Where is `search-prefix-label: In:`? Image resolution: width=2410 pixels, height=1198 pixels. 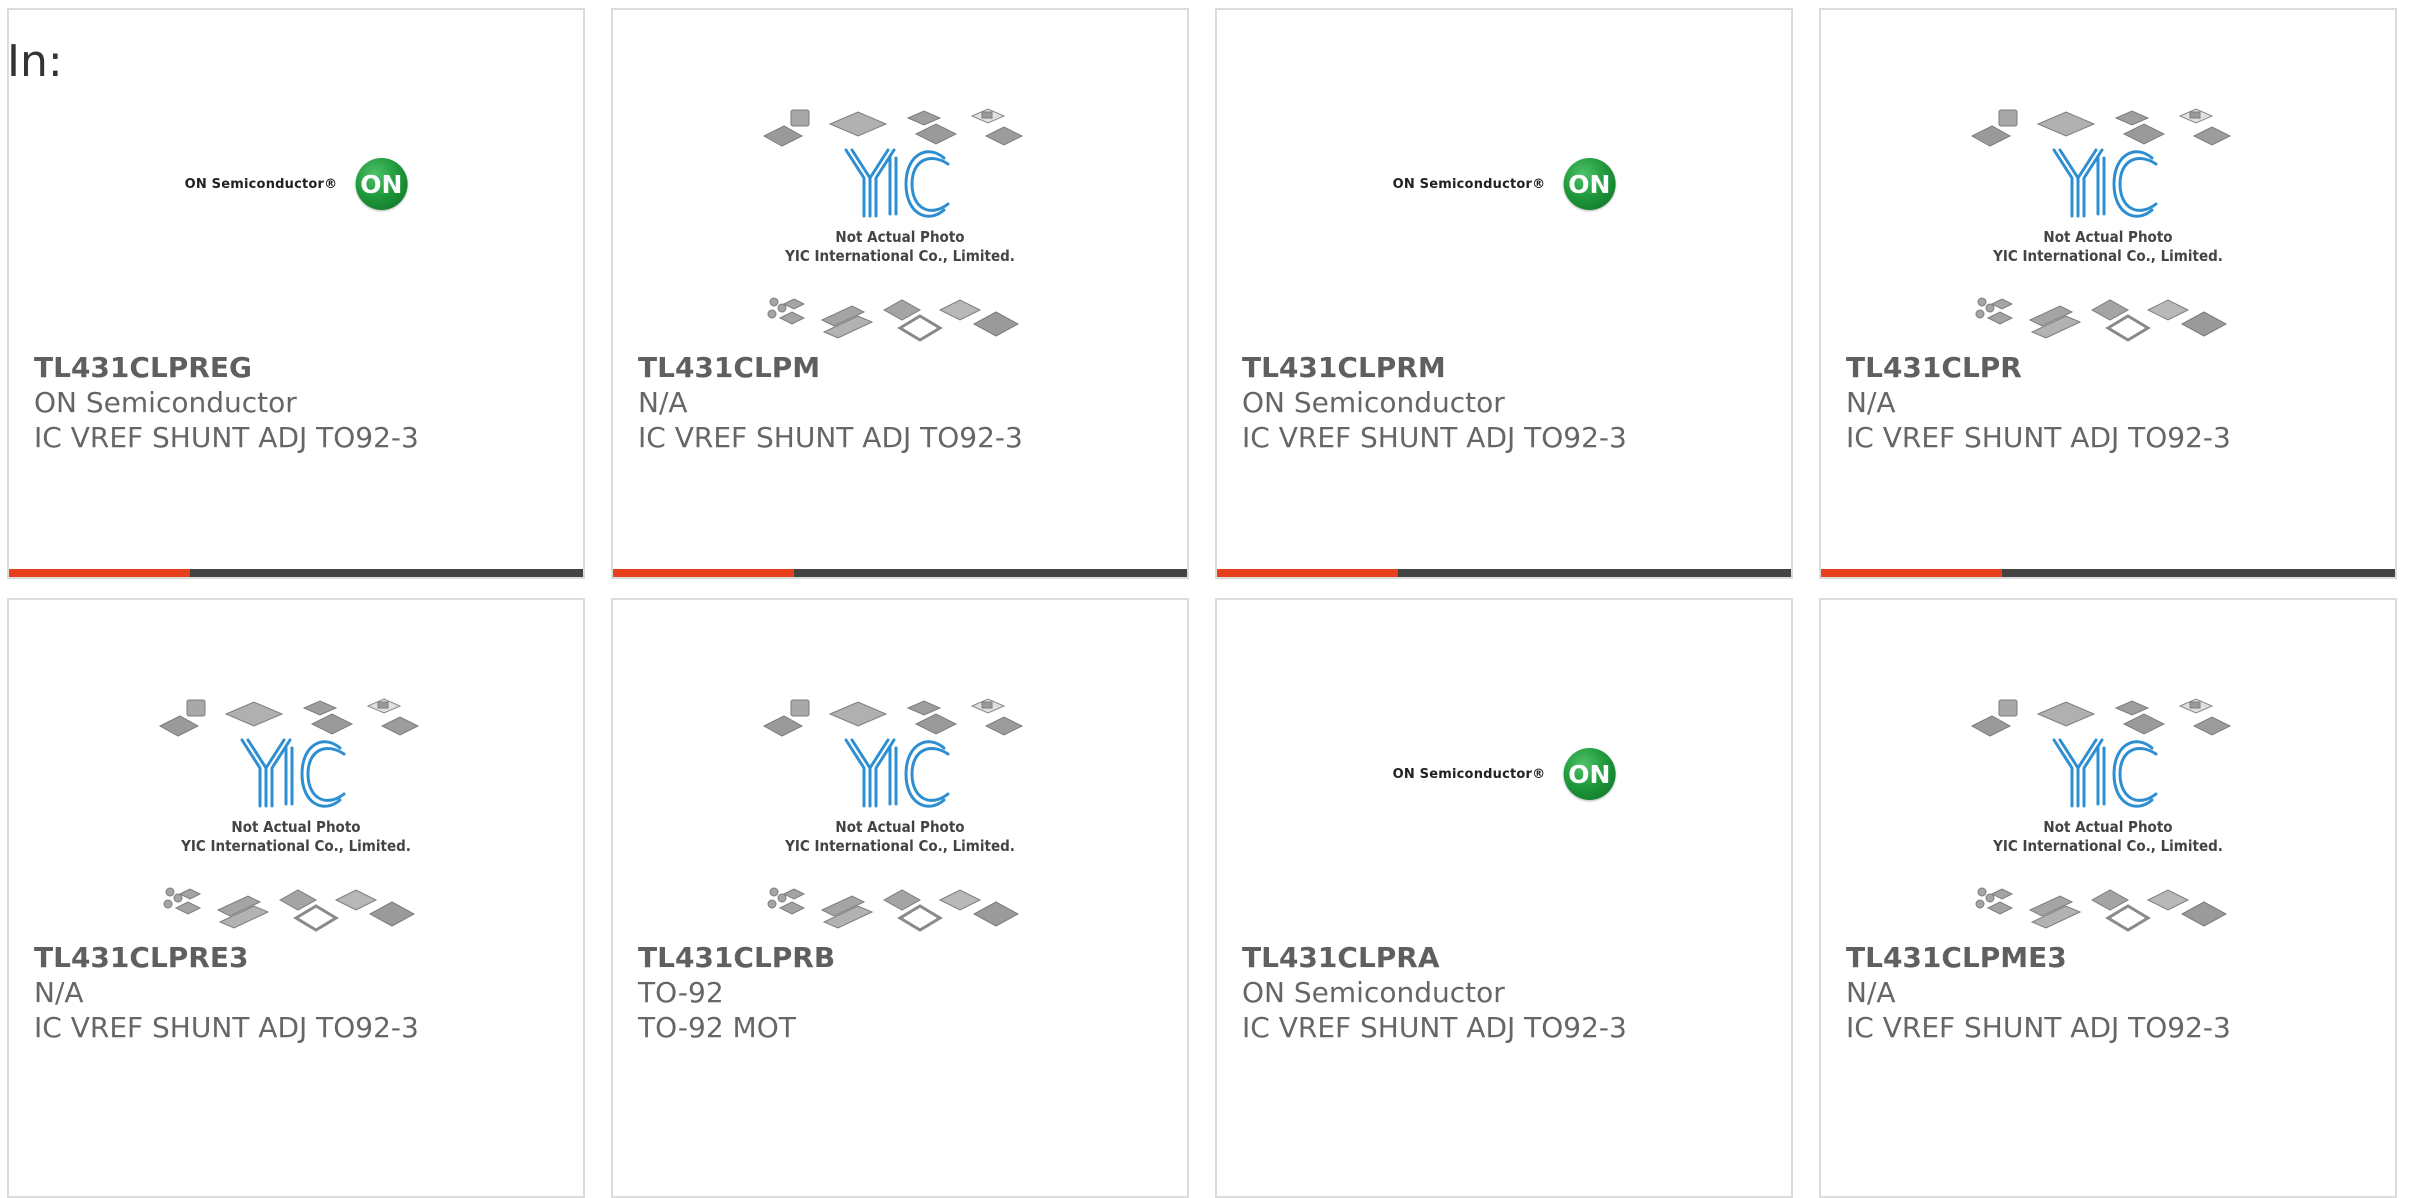 search-prefix-label: In: is located at coordinates (35, 61).